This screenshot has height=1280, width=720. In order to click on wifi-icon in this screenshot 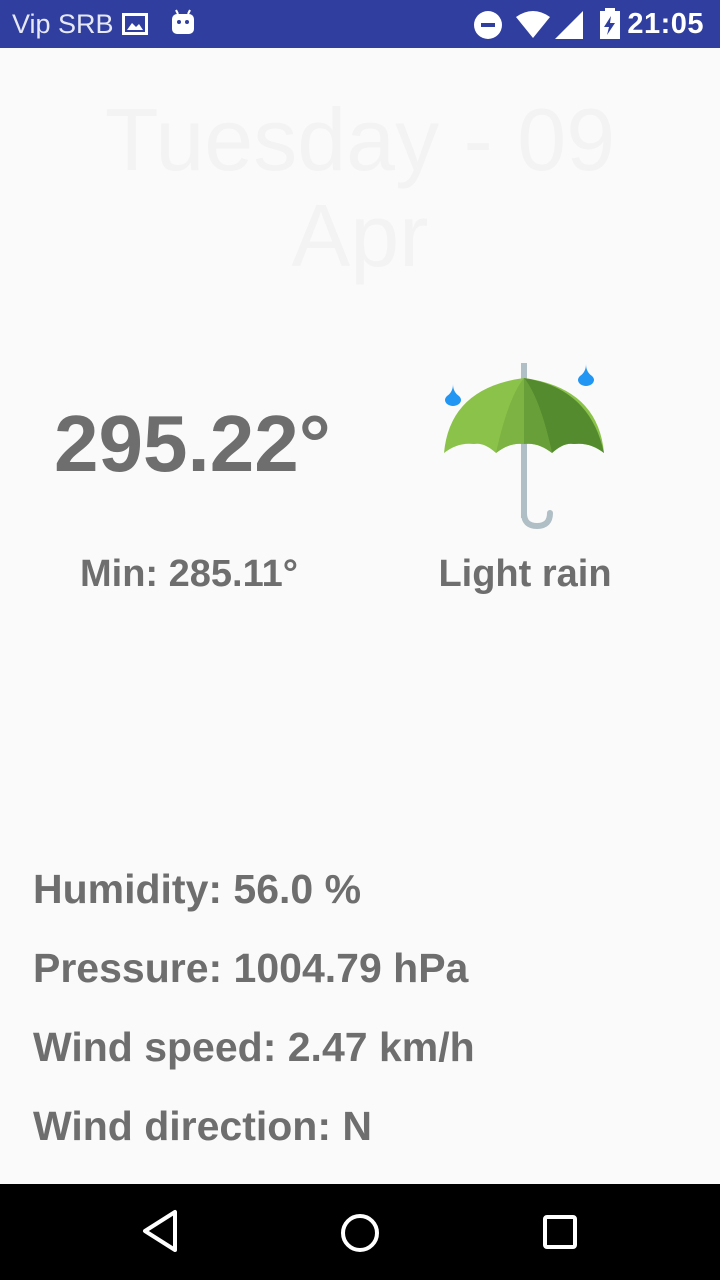, I will do `click(533, 27)`.